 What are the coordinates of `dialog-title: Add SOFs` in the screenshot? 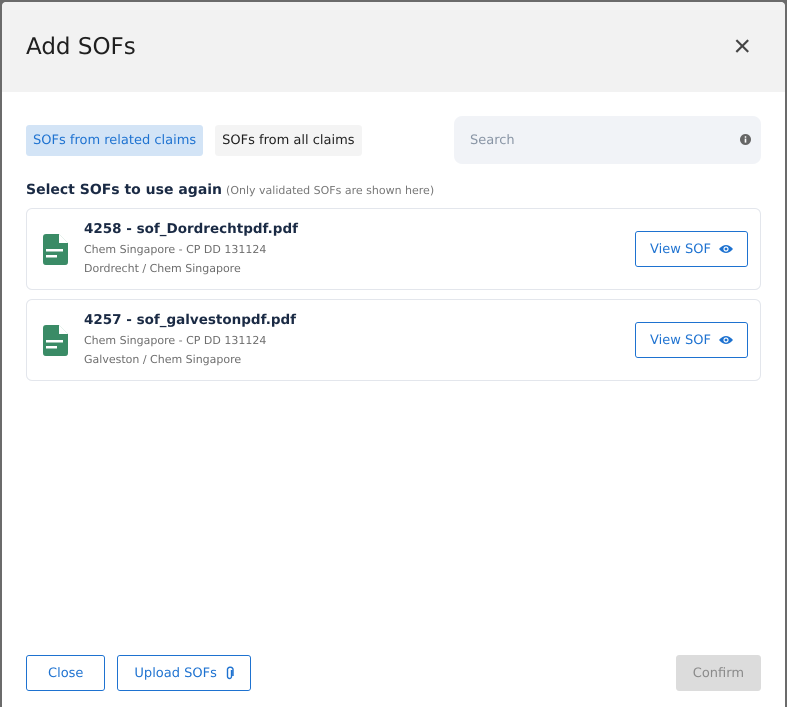 It's located at (81, 47).